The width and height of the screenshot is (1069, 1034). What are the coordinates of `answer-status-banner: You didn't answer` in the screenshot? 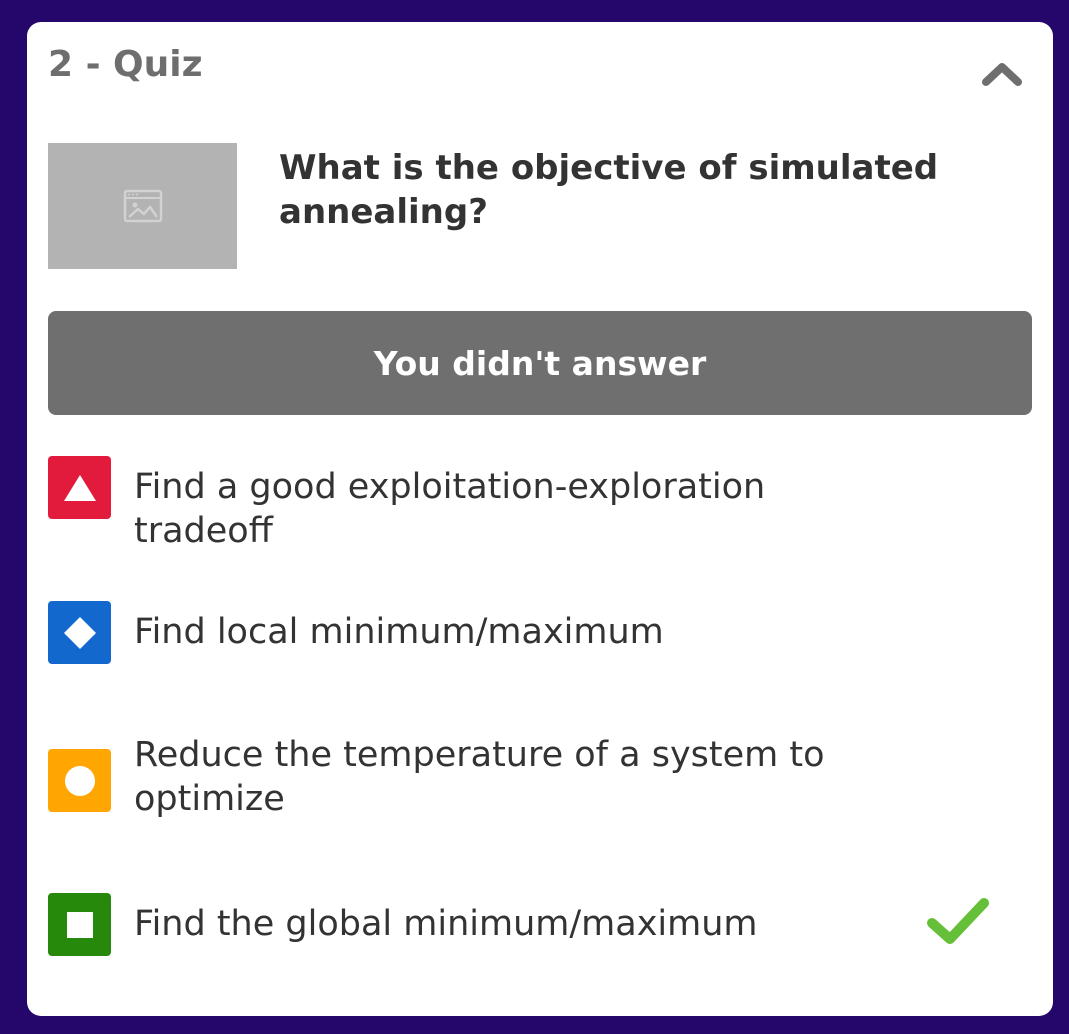 It's located at (540, 363).